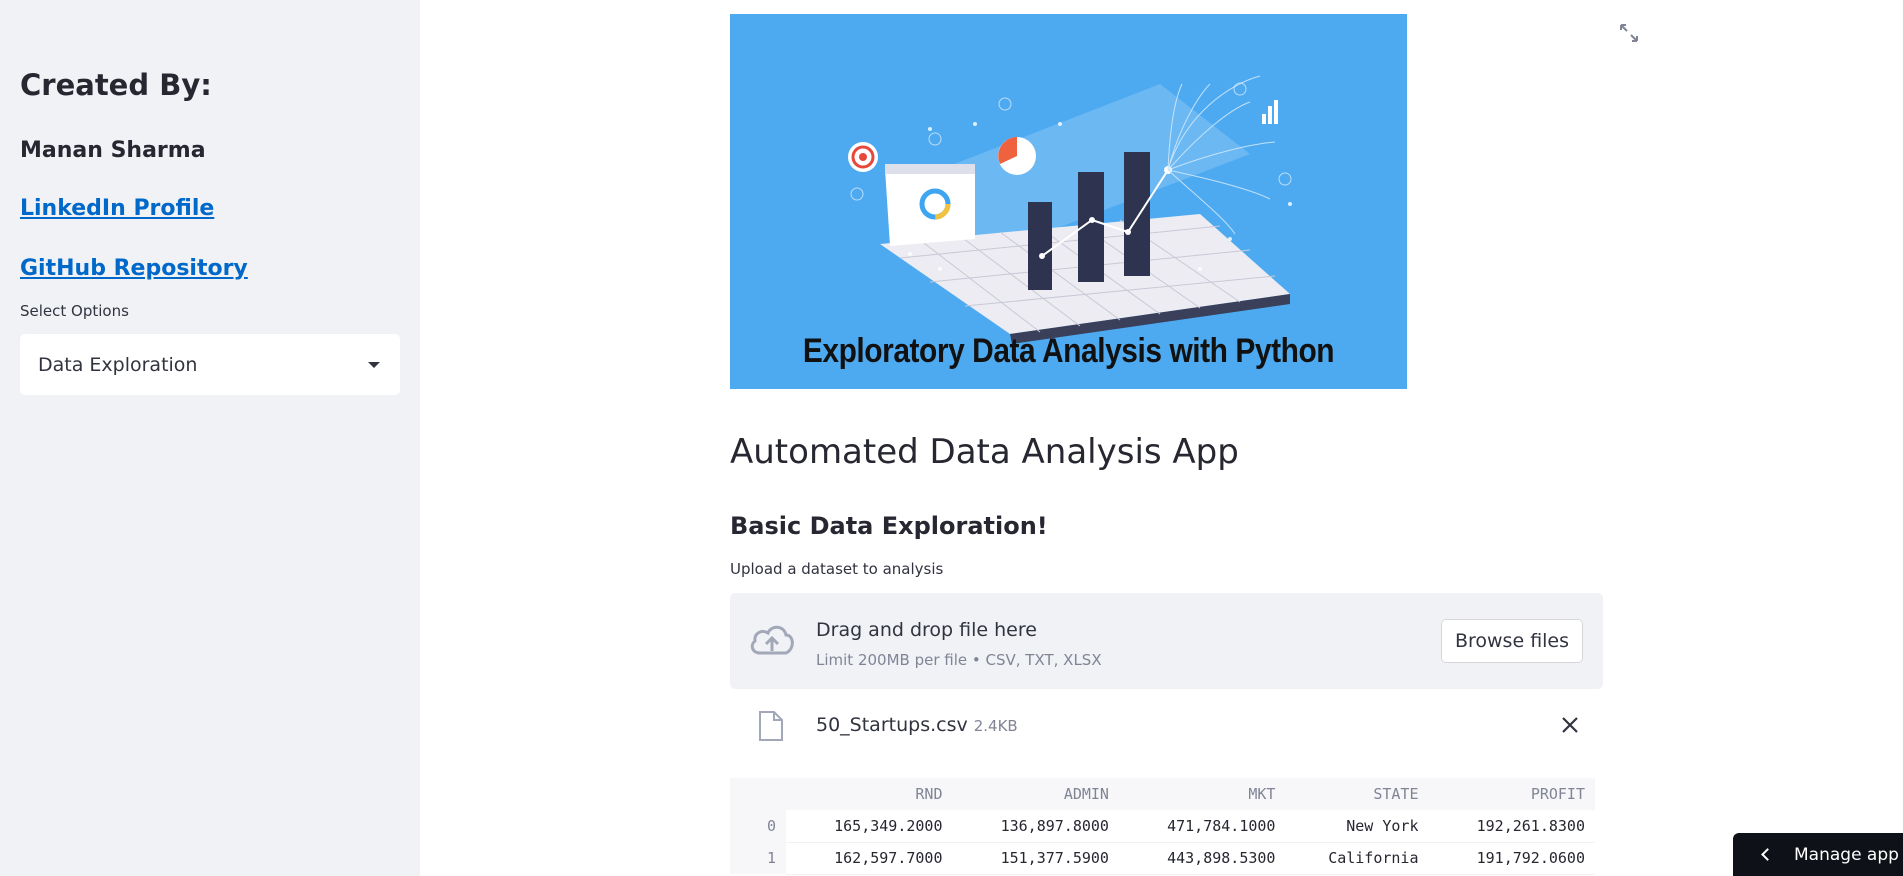 The height and width of the screenshot is (876, 1903). I want to click on row-index: 1, so click(758, 858).